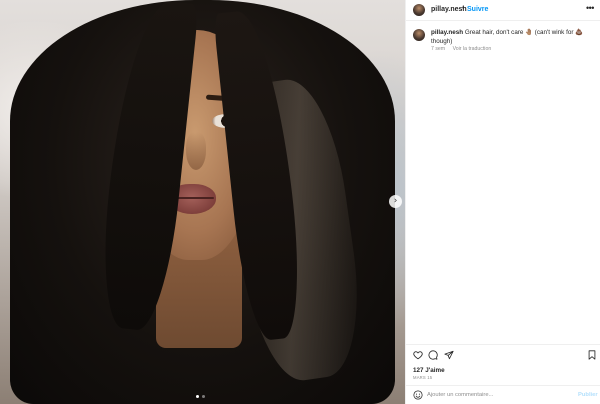  I want to click on caption-body: Great hair, don't care, so click(494, 32).